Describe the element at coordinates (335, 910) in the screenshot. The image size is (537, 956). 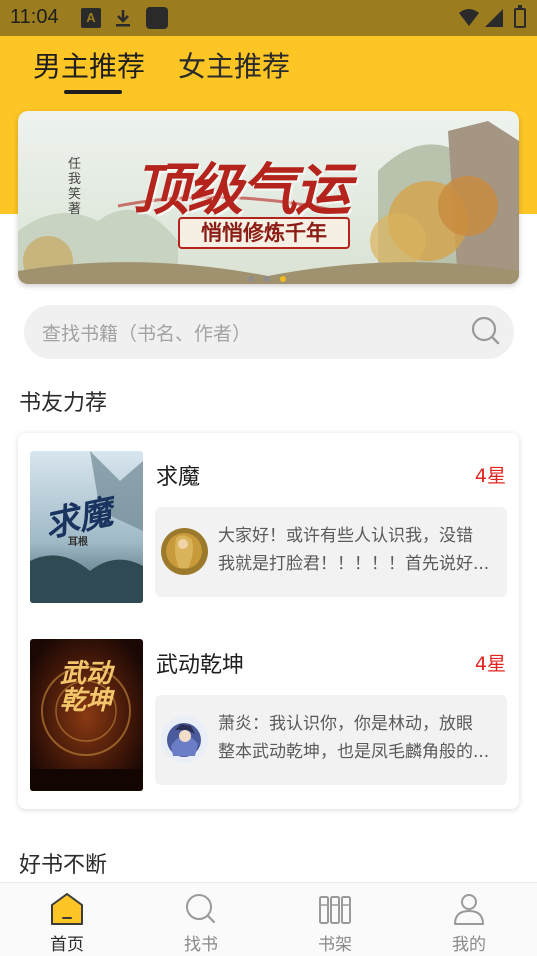
I see `bookshelf-icon` at that location.